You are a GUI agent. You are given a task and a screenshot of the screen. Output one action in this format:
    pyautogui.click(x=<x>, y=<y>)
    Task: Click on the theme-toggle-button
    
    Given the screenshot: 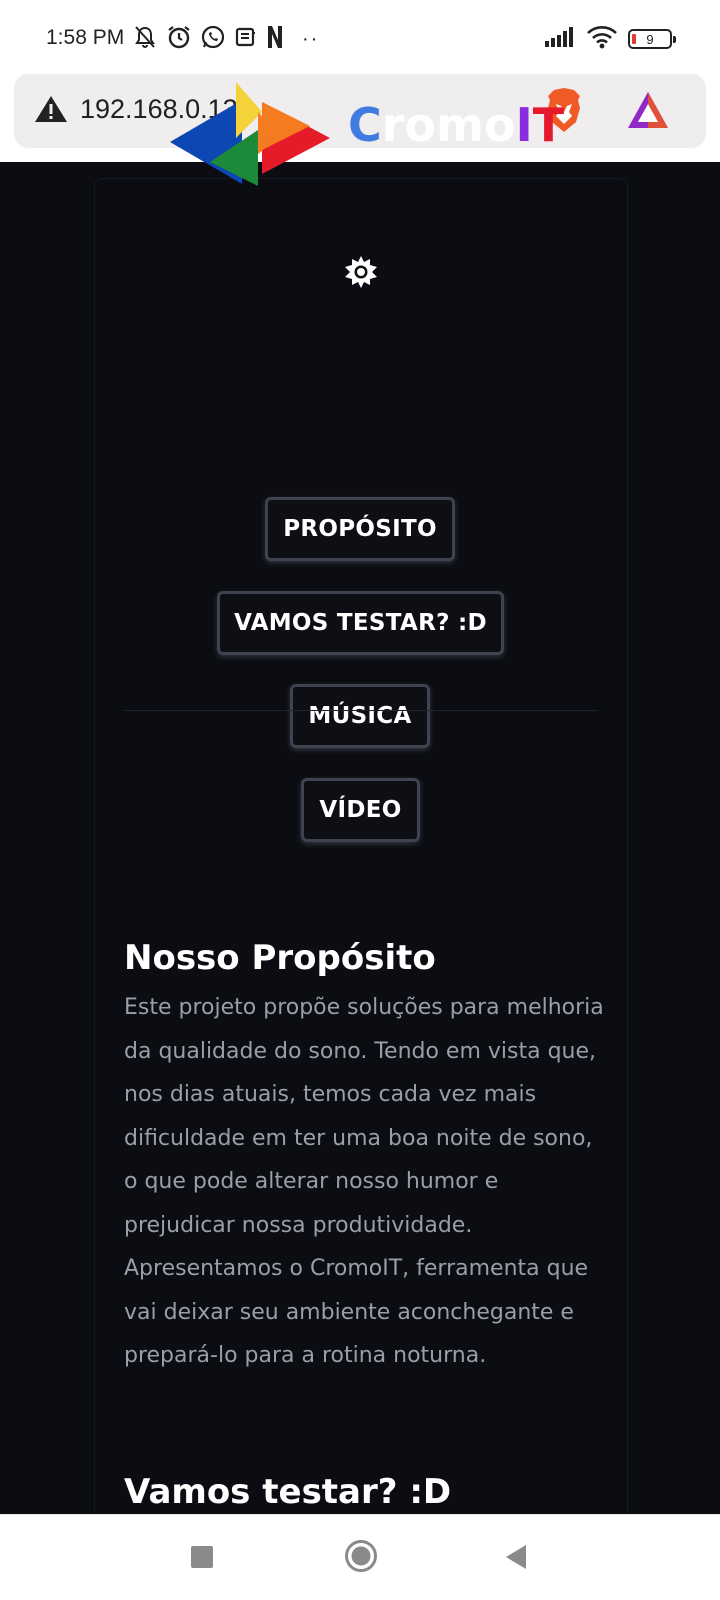 What is the action you would take?
    pyautogui.click(x=361, y=272)
    